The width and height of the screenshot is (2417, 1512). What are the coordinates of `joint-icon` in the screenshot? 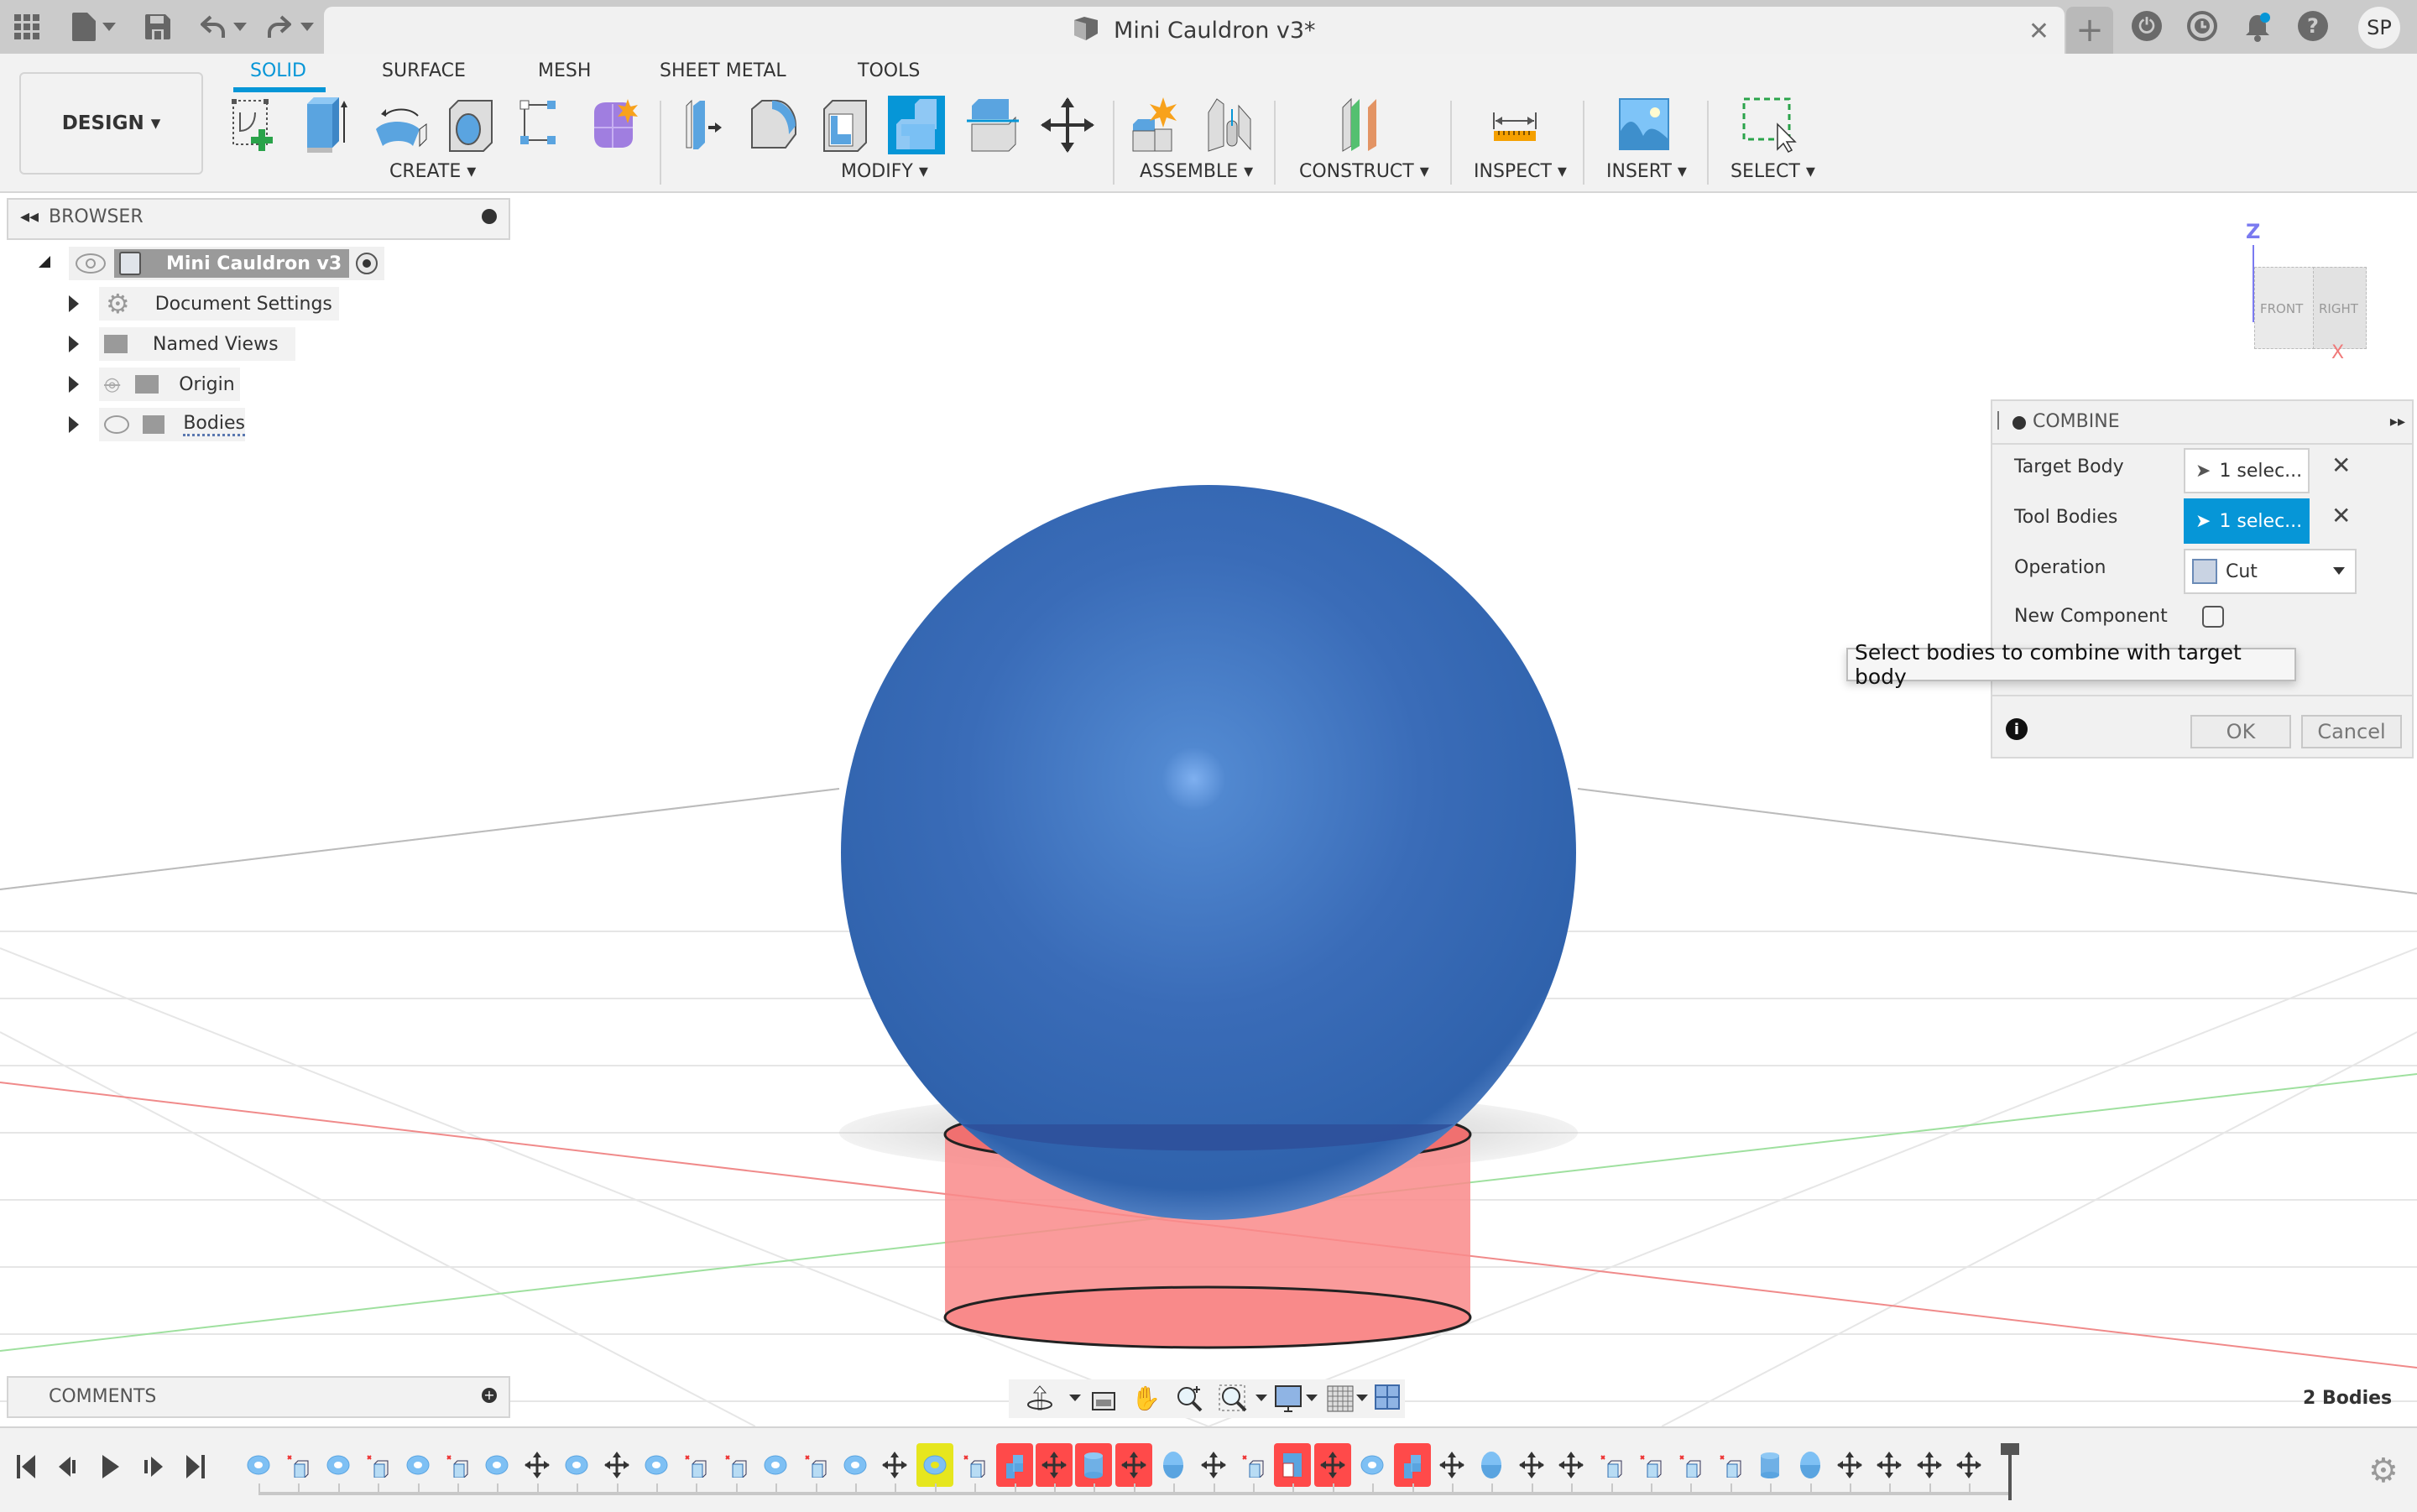 It's located at (1230, 125).